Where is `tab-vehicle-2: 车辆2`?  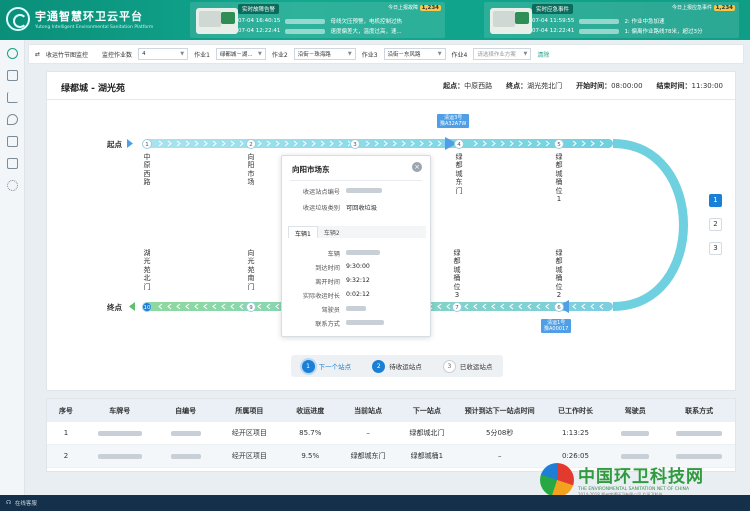
tab-vehicle-2: 车辆2 is located at coordinates (332, 232).